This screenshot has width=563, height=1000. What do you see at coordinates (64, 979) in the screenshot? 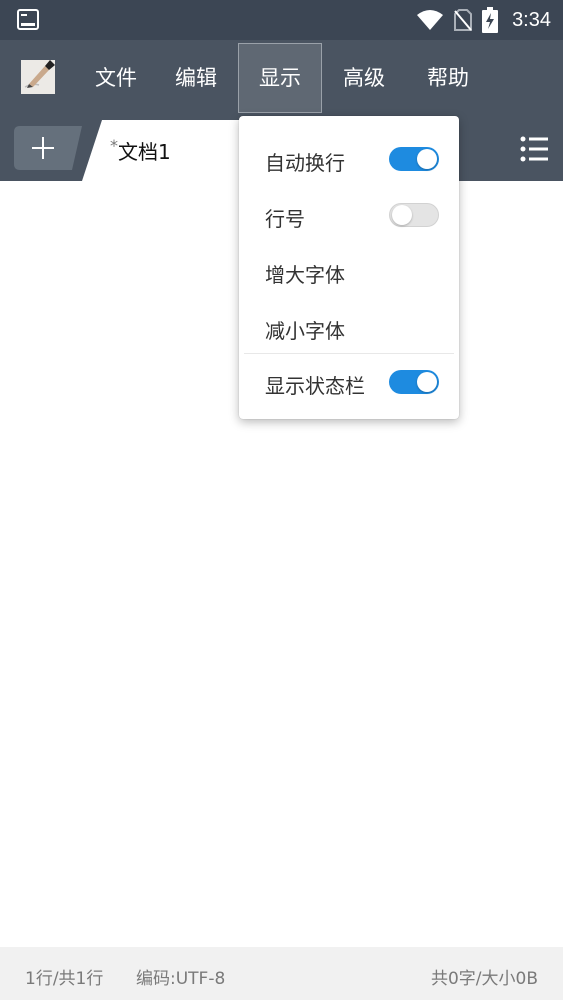
I see `line-count: 1行/共1行` at bounding box center [64, 979].